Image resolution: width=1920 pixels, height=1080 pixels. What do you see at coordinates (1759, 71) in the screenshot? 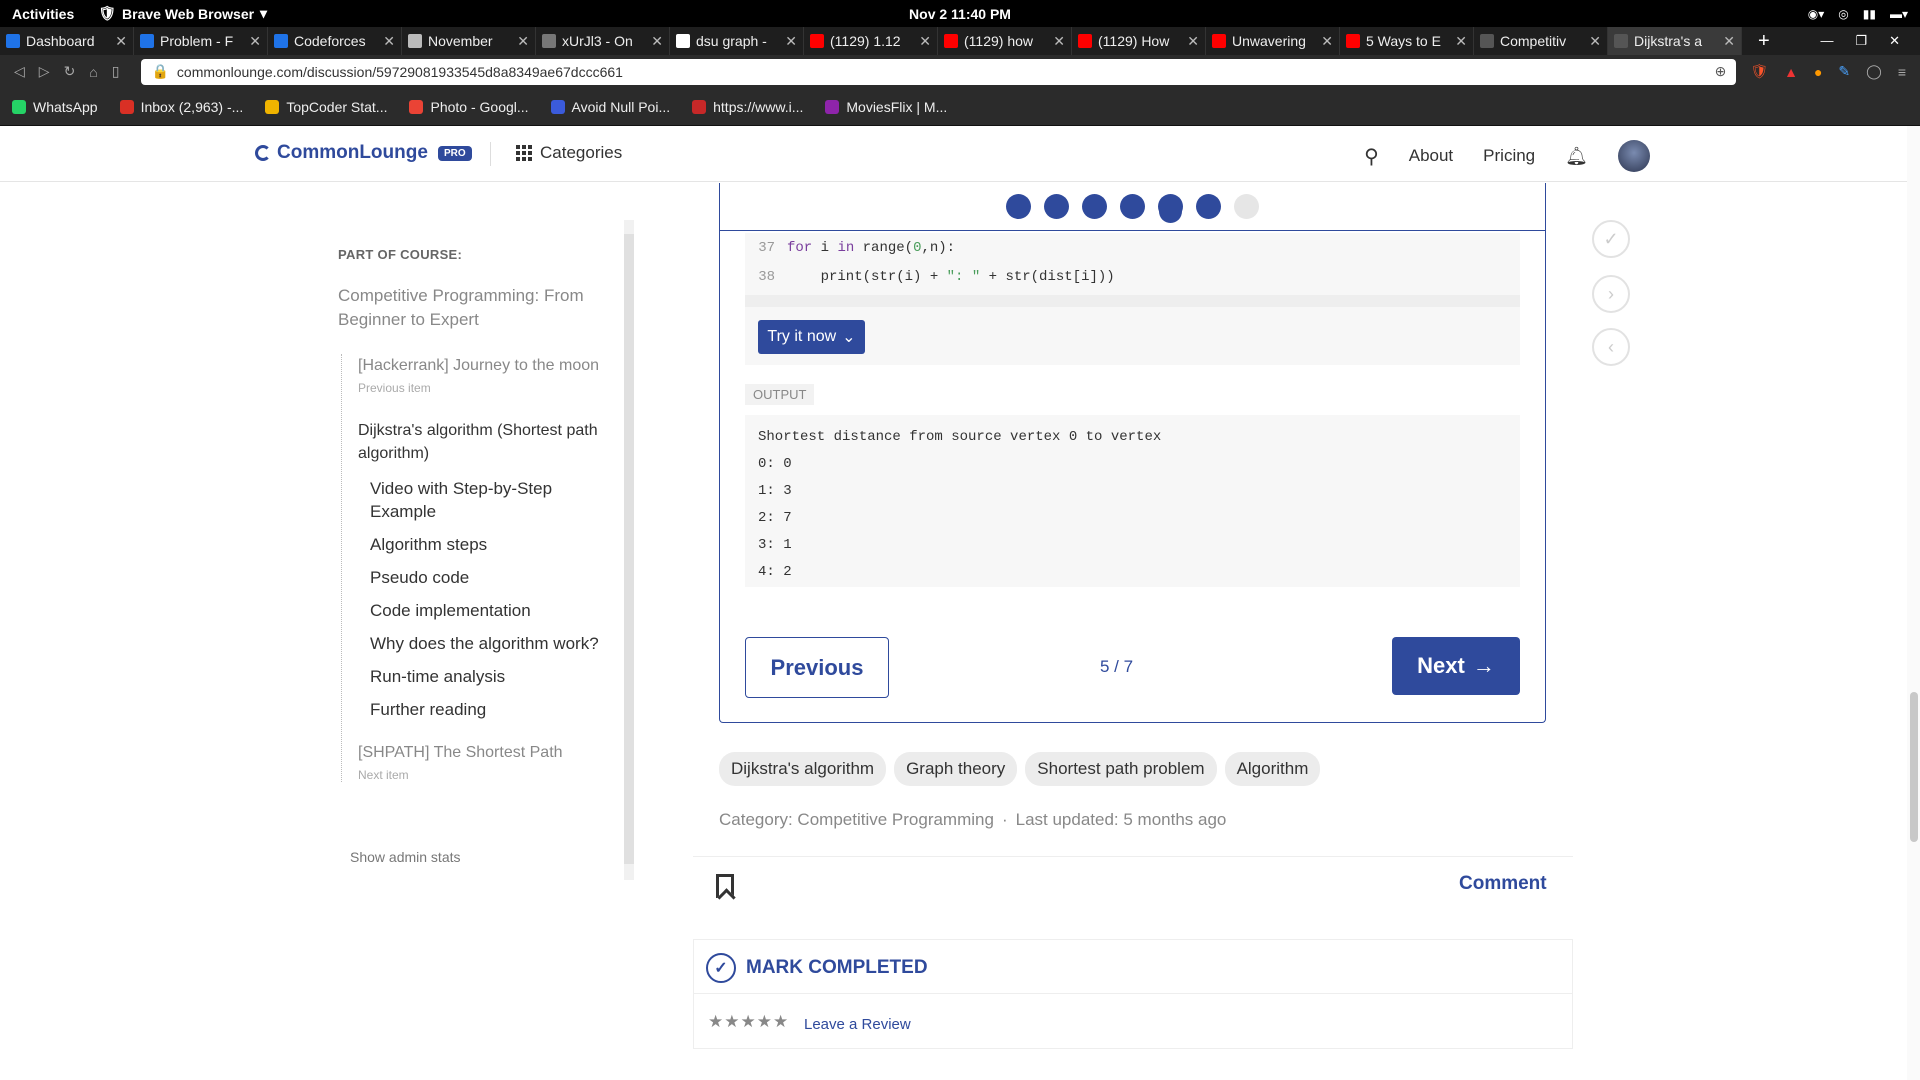
I see `brave-shields-icon: 🛡` at bounding box center [1759, 71].